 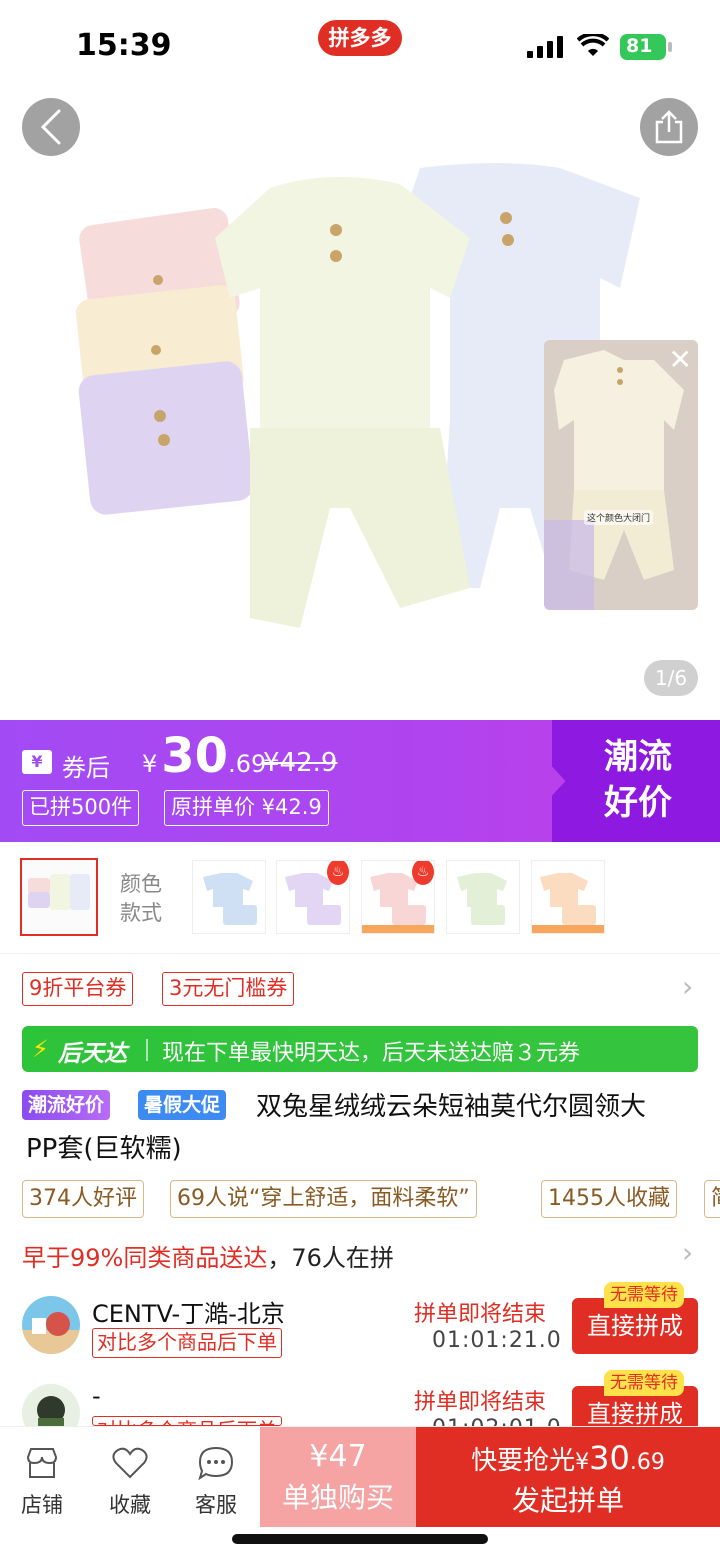 What do you see at coordinates (360, 38) in the screenshot?
I see `app-badge: 拼多多` at bounding box center [360, 38].